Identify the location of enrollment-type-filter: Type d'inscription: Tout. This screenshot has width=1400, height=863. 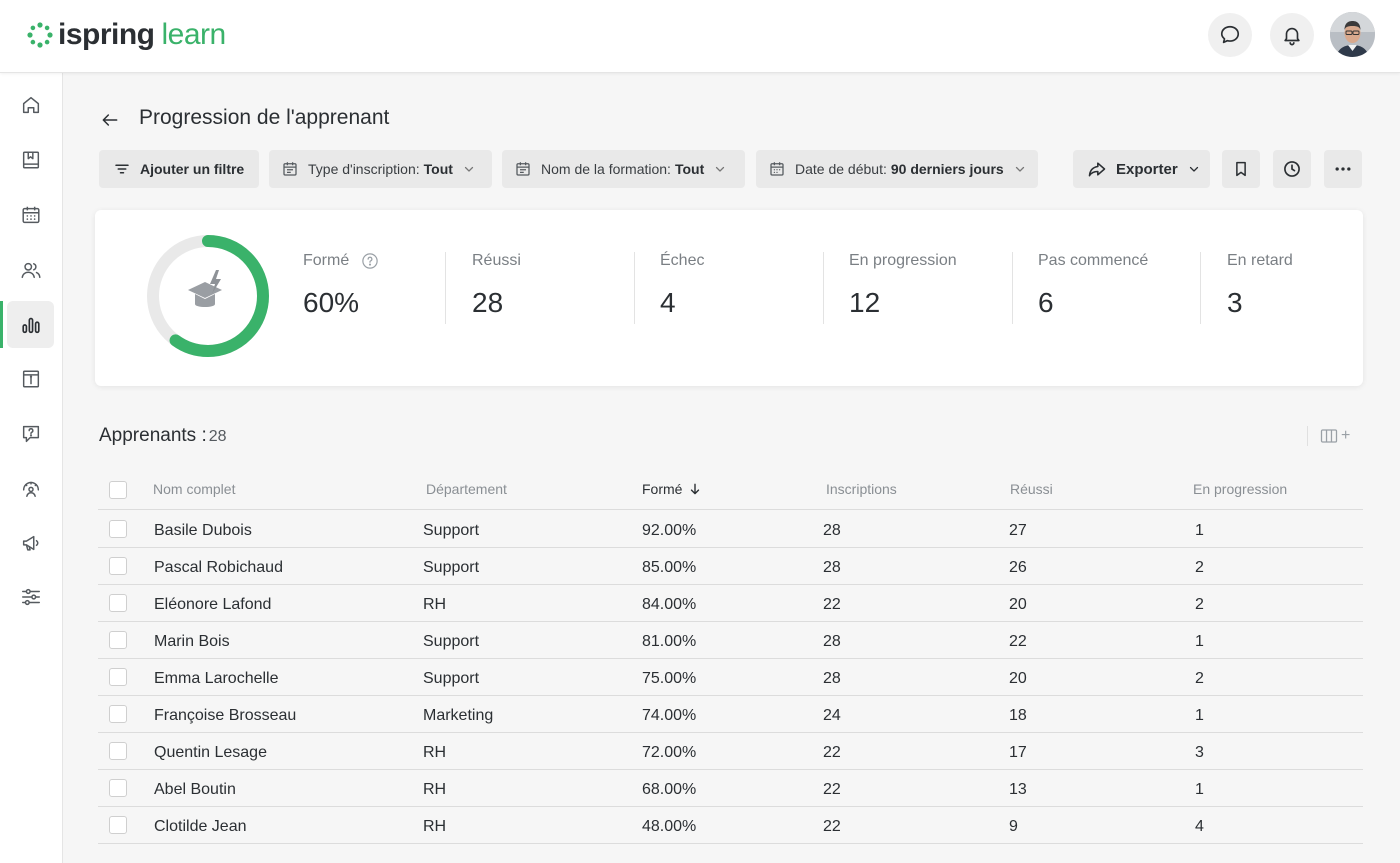
(380, 169).